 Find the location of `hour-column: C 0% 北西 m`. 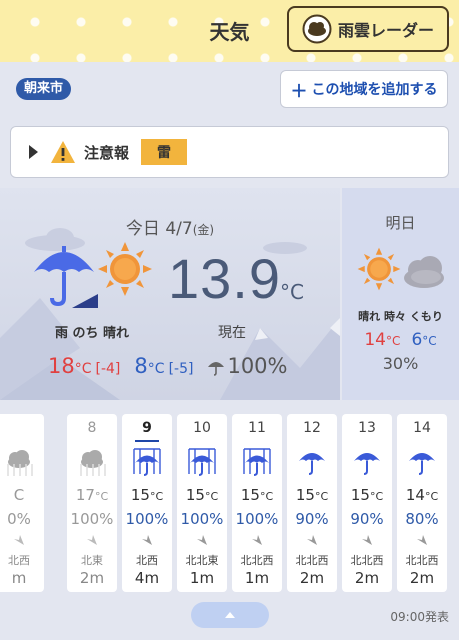

hour-column: C 0% 北西 m is located at coordinates (22, 503).